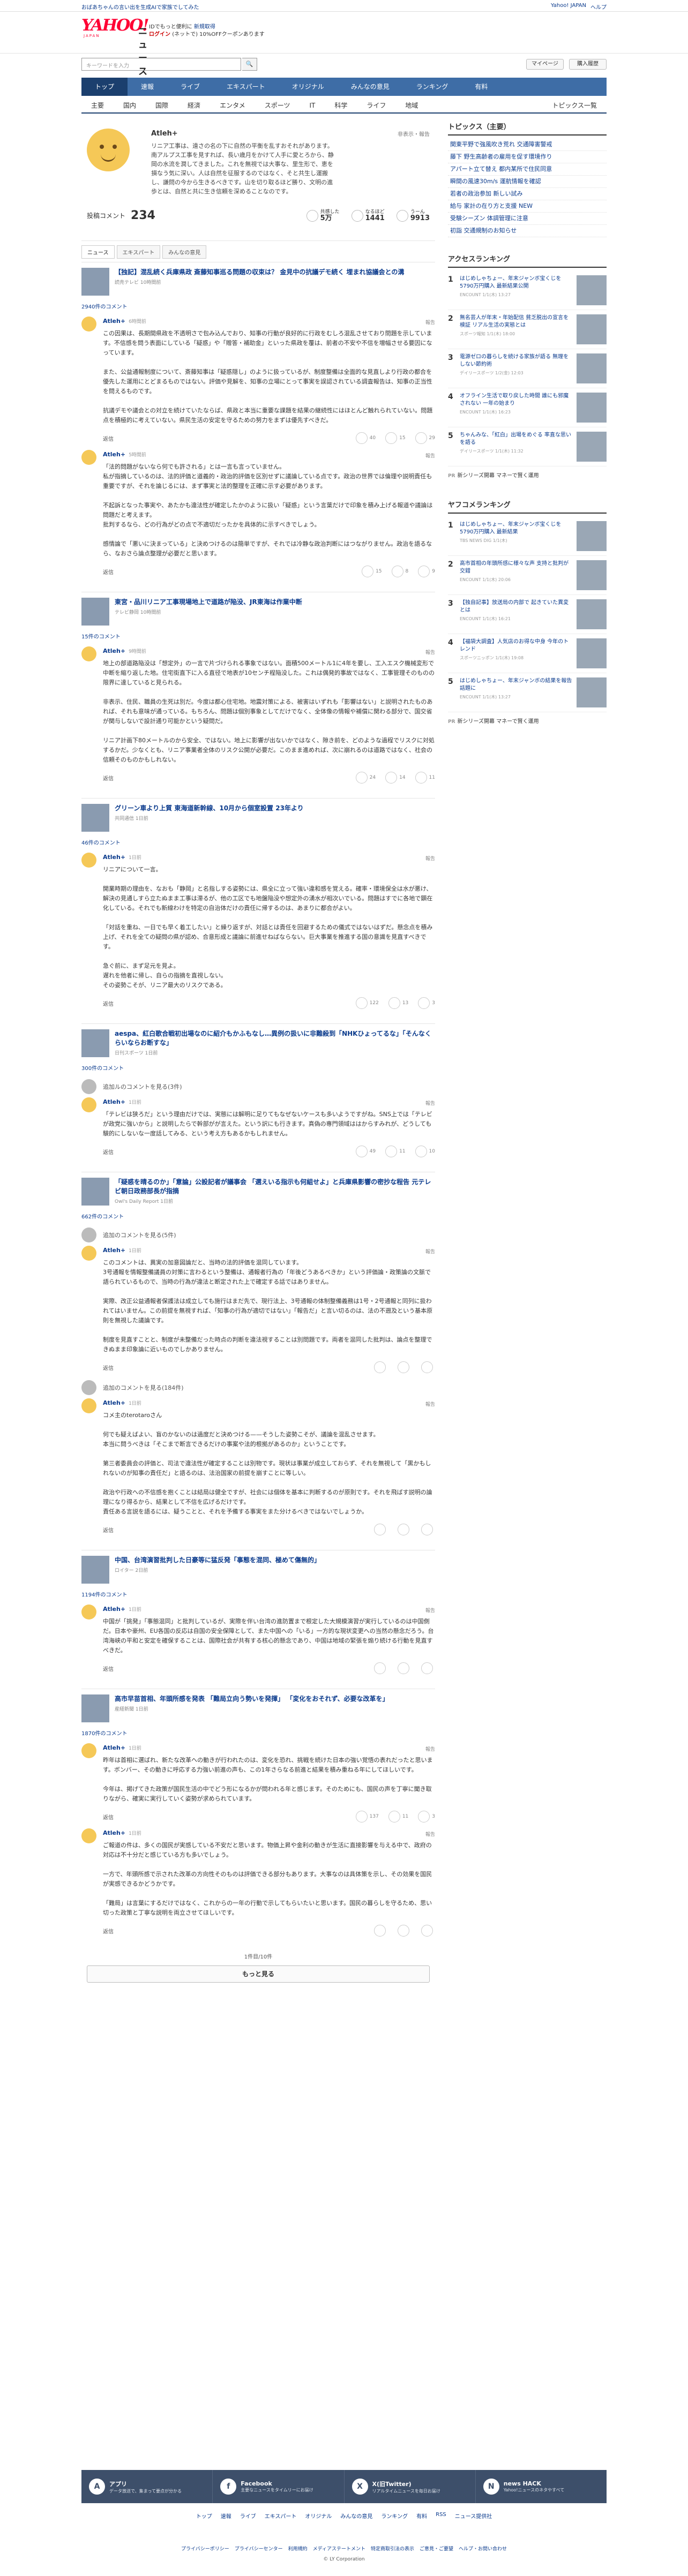 The width and height of the screenshot is (688, 2576). Describe the element at coordinates (410, 2486) in the screenshot. I see `footer-x: X X(旧Twitter) リアルタイムニュースを毎日お届け` at that location.